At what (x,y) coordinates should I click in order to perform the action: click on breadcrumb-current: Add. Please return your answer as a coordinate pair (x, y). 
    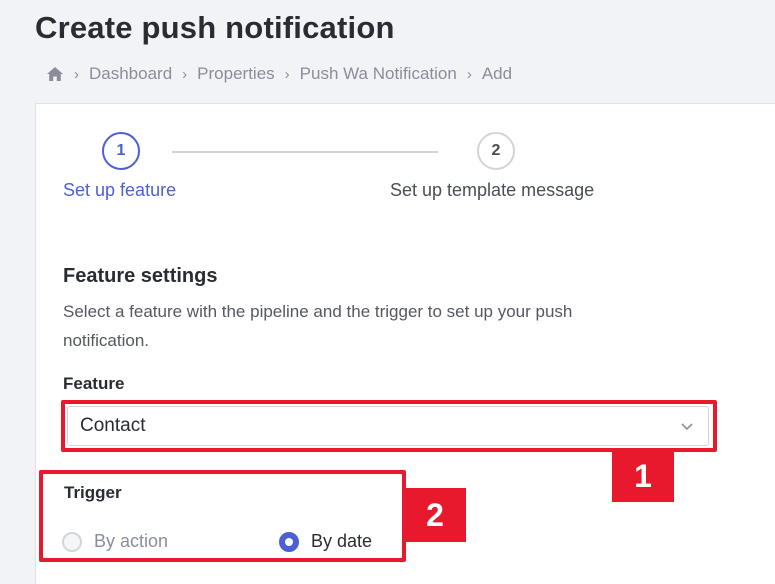
    Looking at the image, I should click on (497, 73).